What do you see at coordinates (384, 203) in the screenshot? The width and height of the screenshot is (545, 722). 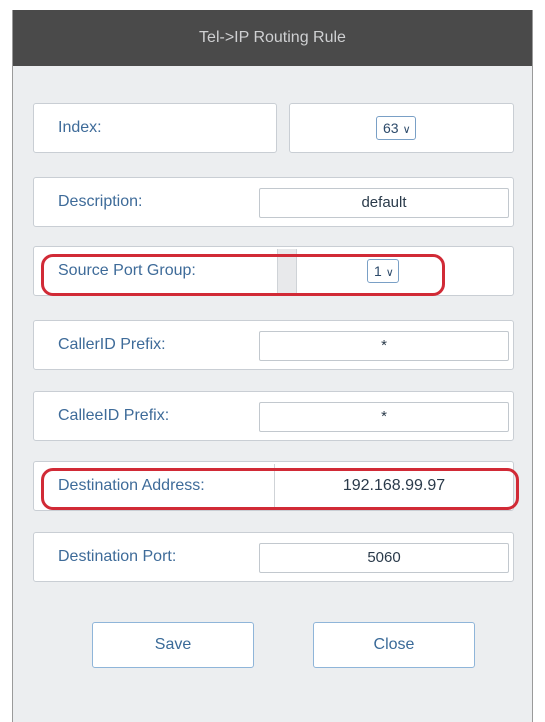 I see `description-input: default` at bounding box center [384, 203].